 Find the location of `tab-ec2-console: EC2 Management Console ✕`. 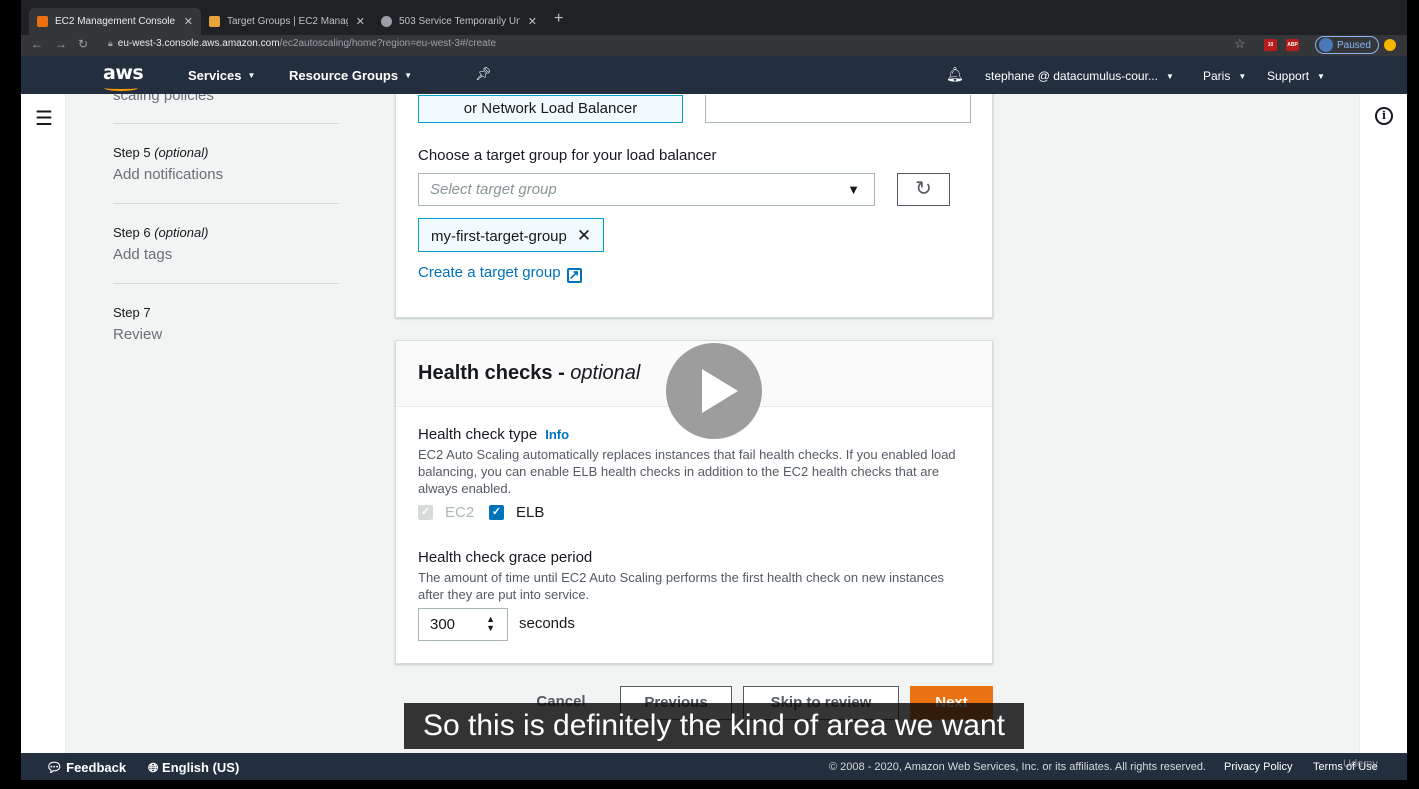

tab-ec2-console: EC2 Management Console ✕ is located at coordinates (115, 21).